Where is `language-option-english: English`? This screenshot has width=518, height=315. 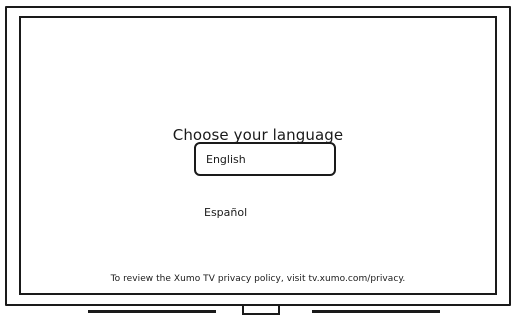
language-option-english: English is located at coordinates (265, 159).